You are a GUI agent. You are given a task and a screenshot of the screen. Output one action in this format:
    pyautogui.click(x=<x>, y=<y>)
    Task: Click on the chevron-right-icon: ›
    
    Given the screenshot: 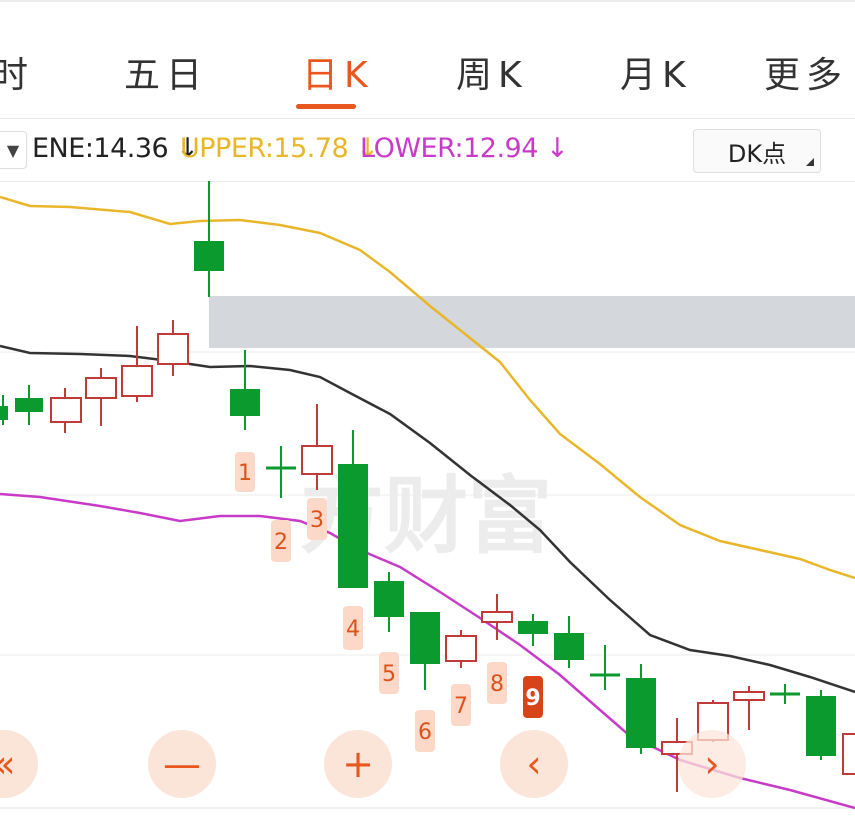 What is the action you would take?
    pyautogui.click(x=712, y=764)
    